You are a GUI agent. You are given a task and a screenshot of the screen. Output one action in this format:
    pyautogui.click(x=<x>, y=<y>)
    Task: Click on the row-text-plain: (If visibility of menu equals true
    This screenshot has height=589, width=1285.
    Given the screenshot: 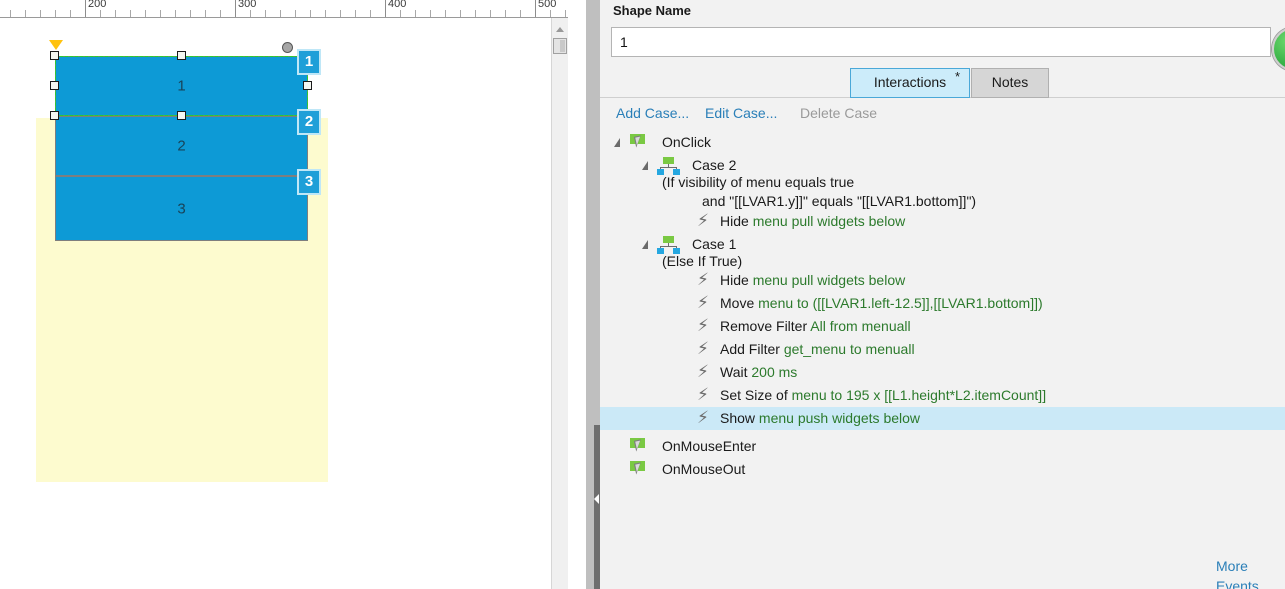 What is the action you would take?
    pyautogui.click(x=758, y=182)
    